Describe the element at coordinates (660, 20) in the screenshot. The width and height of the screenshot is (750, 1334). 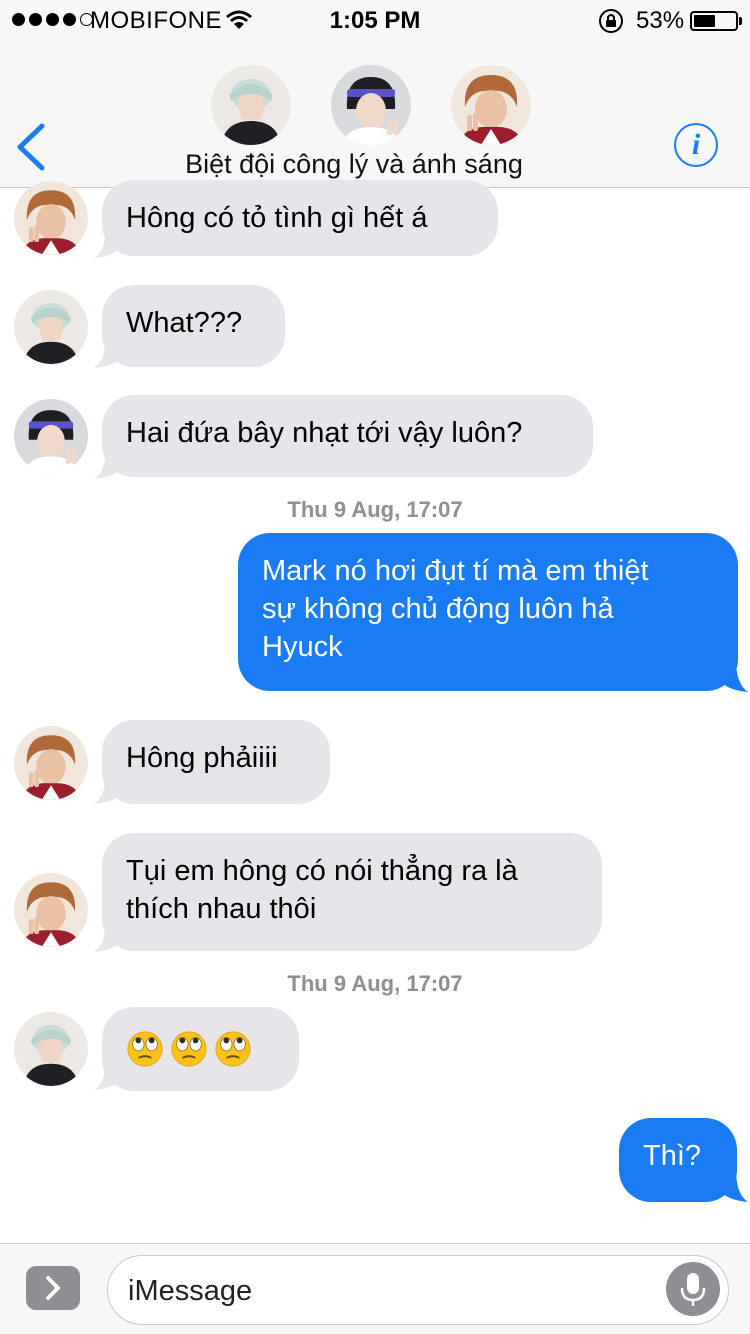
I see `battery-percent: 53%` at that location.